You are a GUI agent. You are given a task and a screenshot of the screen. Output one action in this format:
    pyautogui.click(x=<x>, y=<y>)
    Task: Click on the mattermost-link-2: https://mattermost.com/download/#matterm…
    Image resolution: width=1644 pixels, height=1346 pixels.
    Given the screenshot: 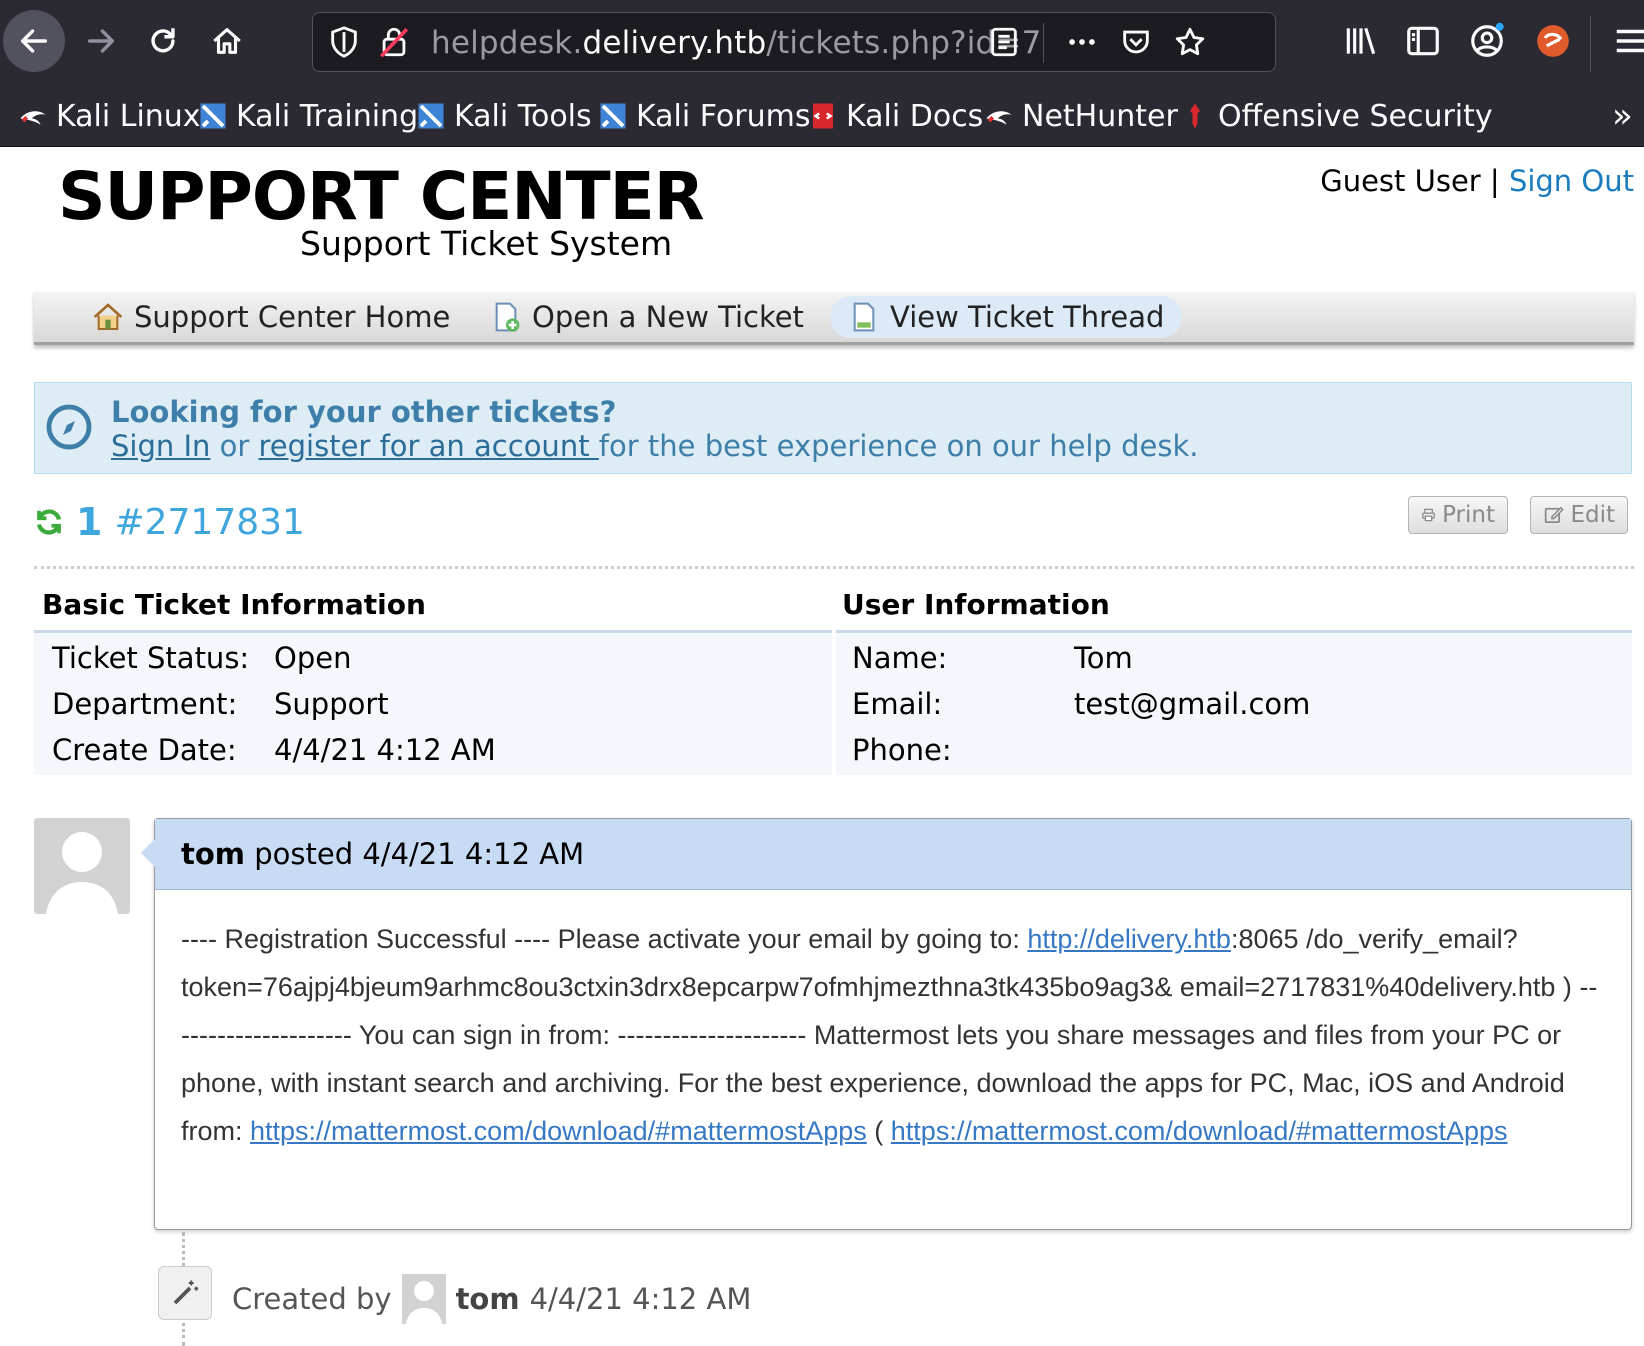 What is the action you would take?
    pyautogui.click(x=1199, y=1131)
    